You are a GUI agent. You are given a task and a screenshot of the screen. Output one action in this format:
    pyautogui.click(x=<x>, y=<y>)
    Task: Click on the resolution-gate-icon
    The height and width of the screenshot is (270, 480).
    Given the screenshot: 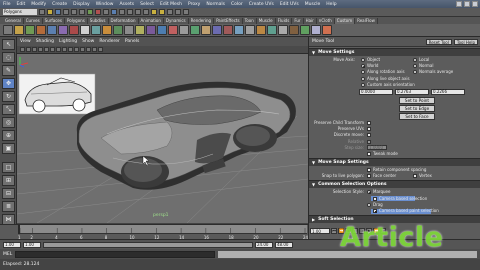 What is the action you would take?
    pyautogui.click(x=52, y=49)
    